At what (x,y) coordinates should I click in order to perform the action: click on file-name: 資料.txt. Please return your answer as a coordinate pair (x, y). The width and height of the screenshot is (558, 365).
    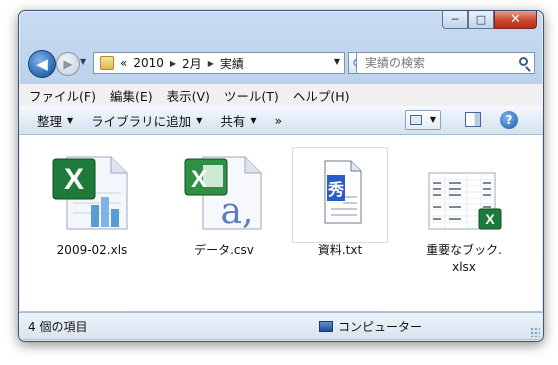
    Looking at the image, I should click on (340, 250).